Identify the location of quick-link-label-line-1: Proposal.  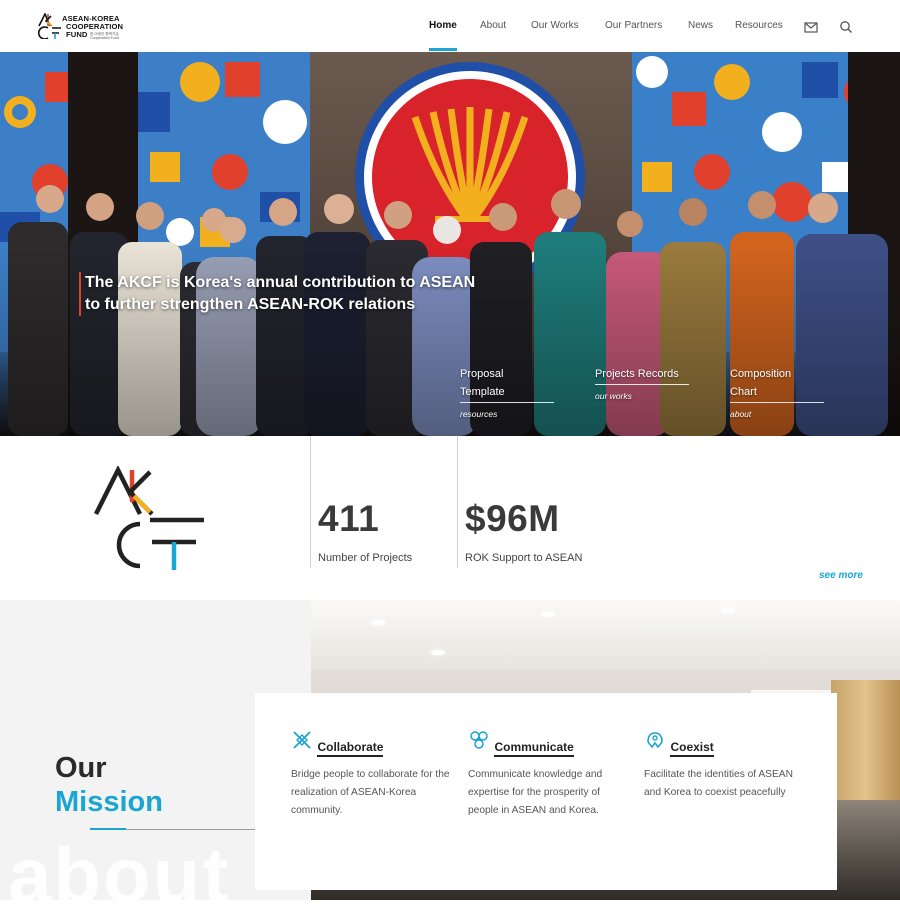
(482, 374).